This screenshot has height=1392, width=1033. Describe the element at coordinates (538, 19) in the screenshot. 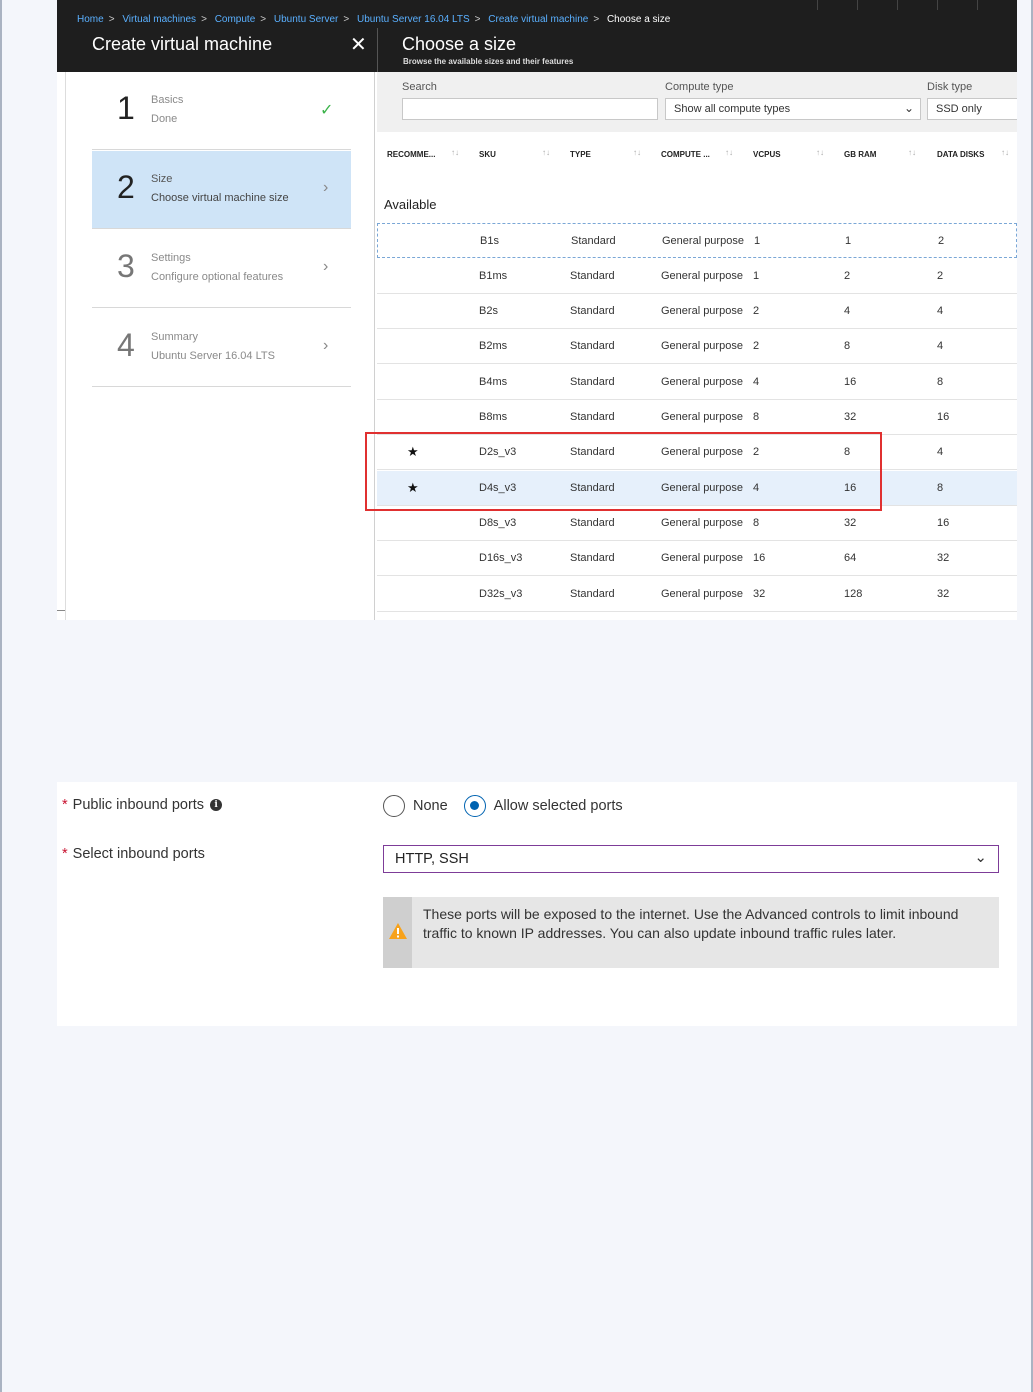

I see `breadcrumb-create-vm: Create virtual machine` at that location.